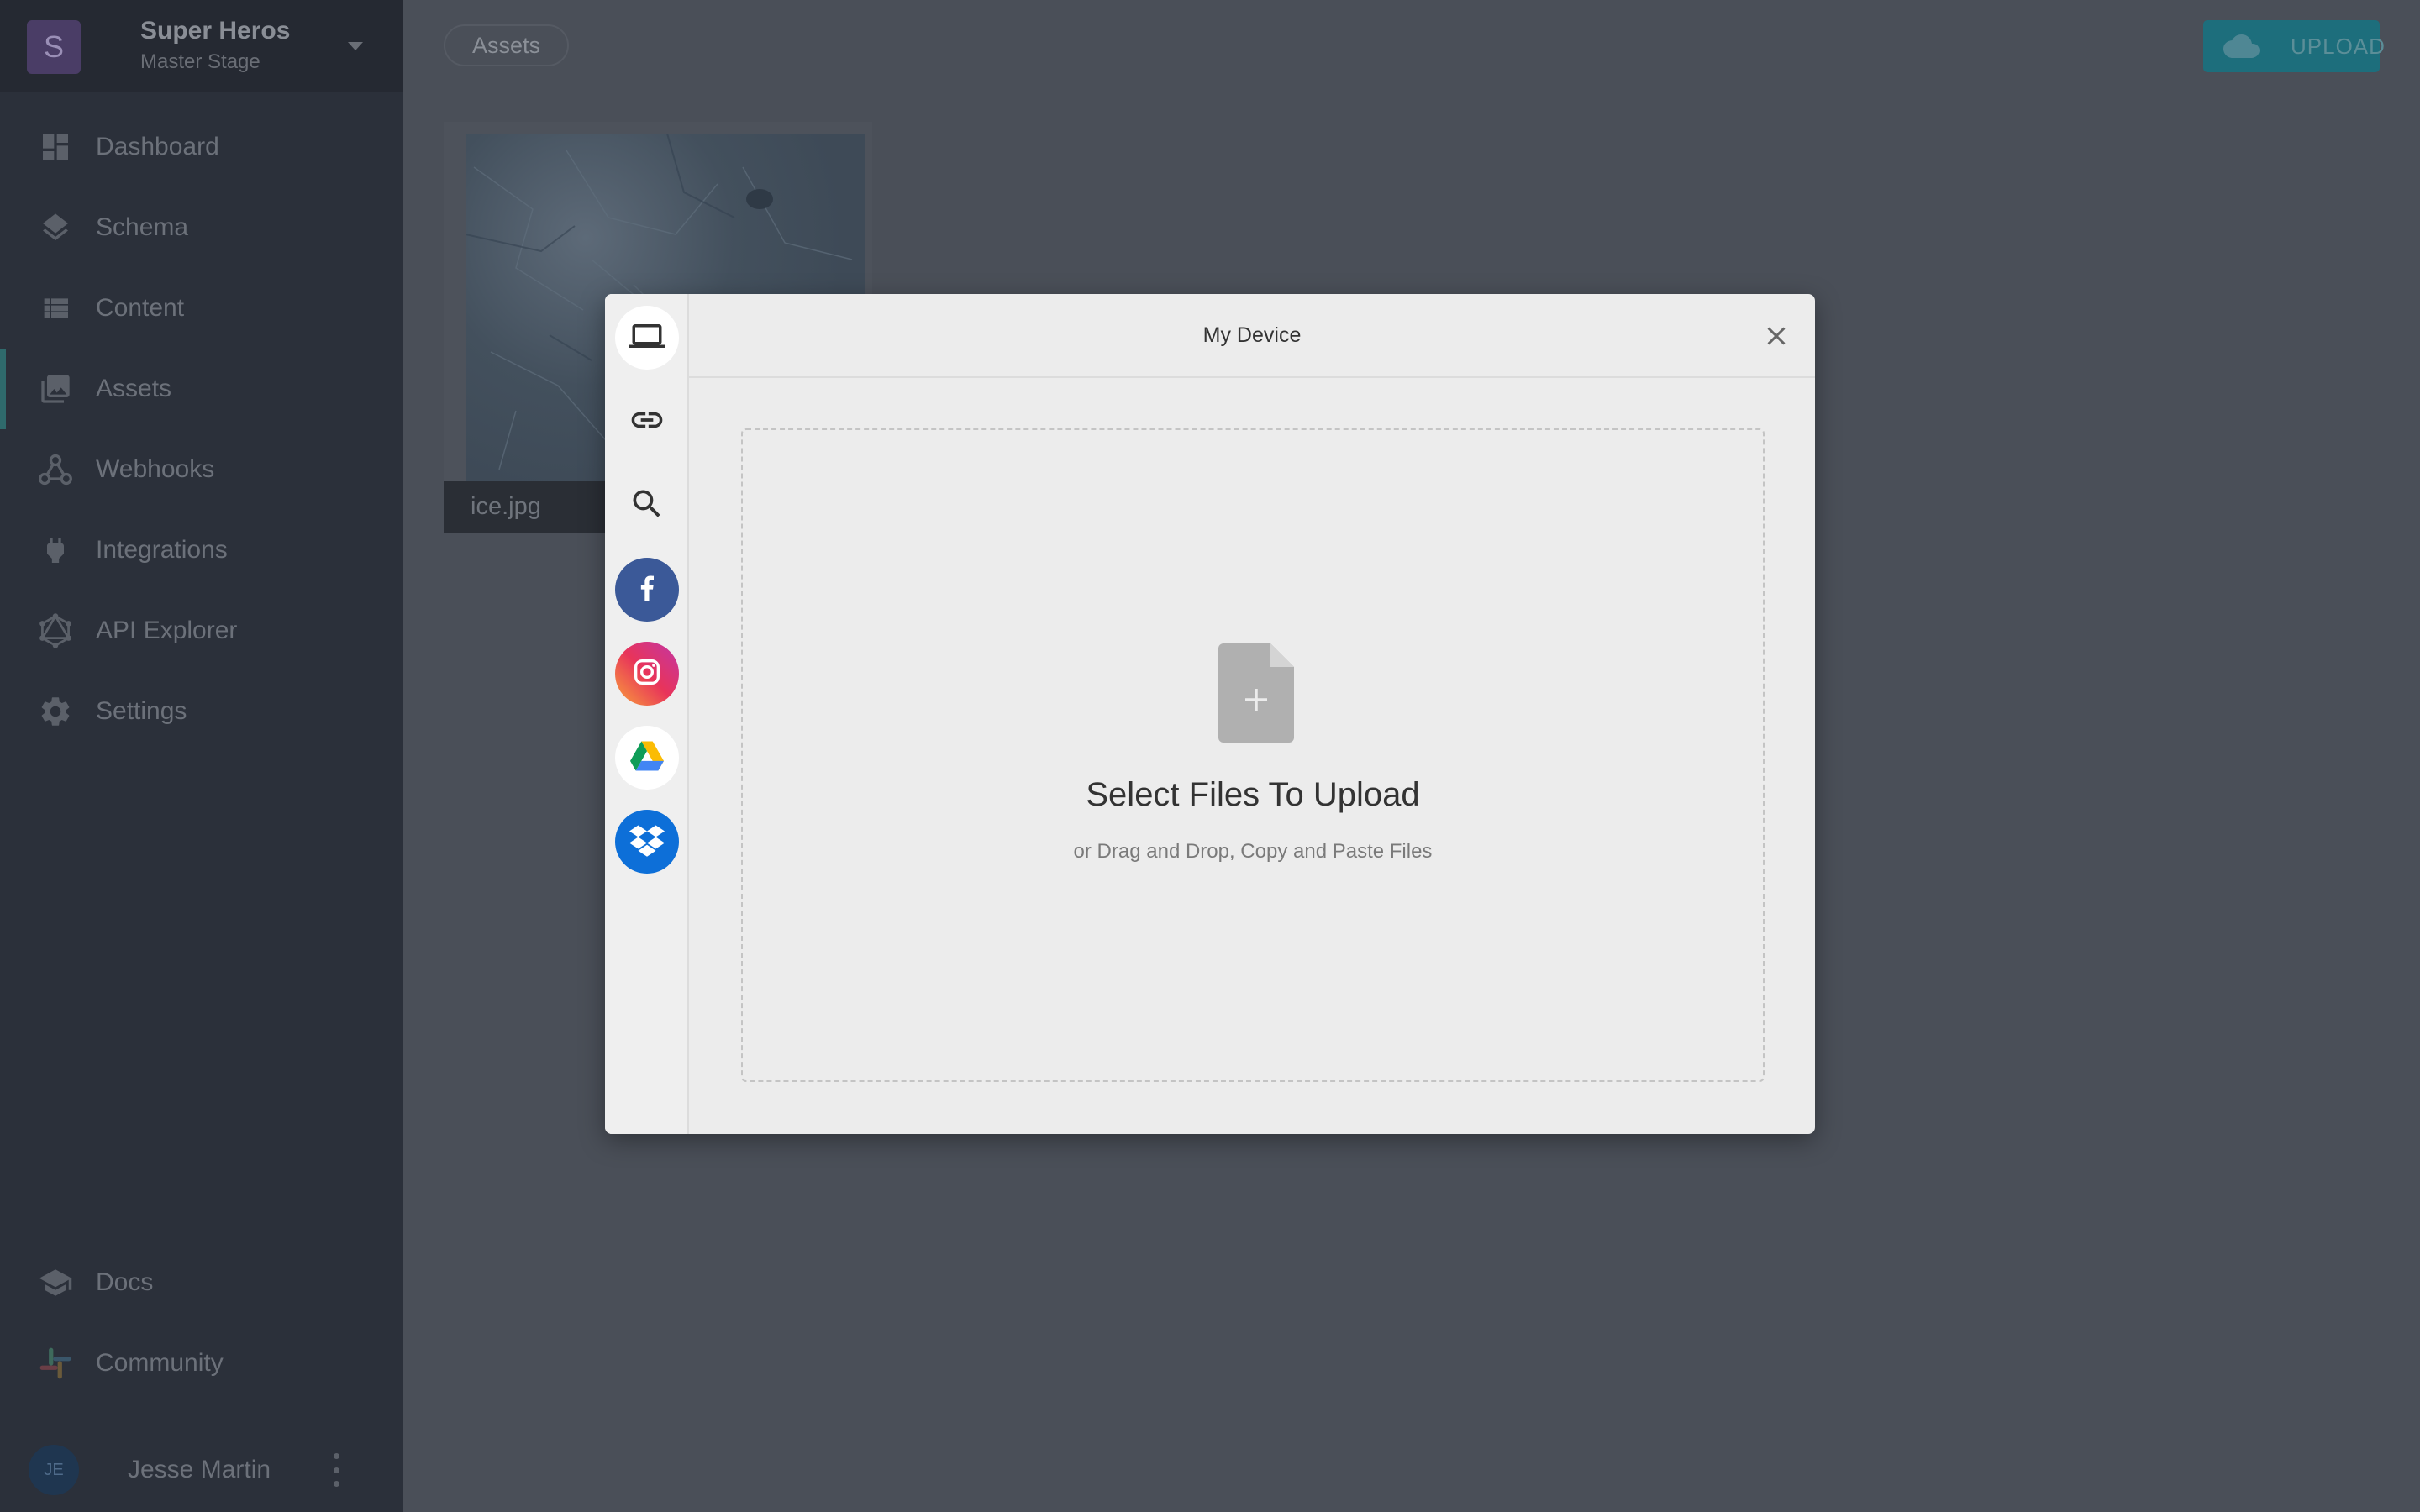 This screenshot has height=1512, width=2420. I want to click on source-link, so click(647, 422).